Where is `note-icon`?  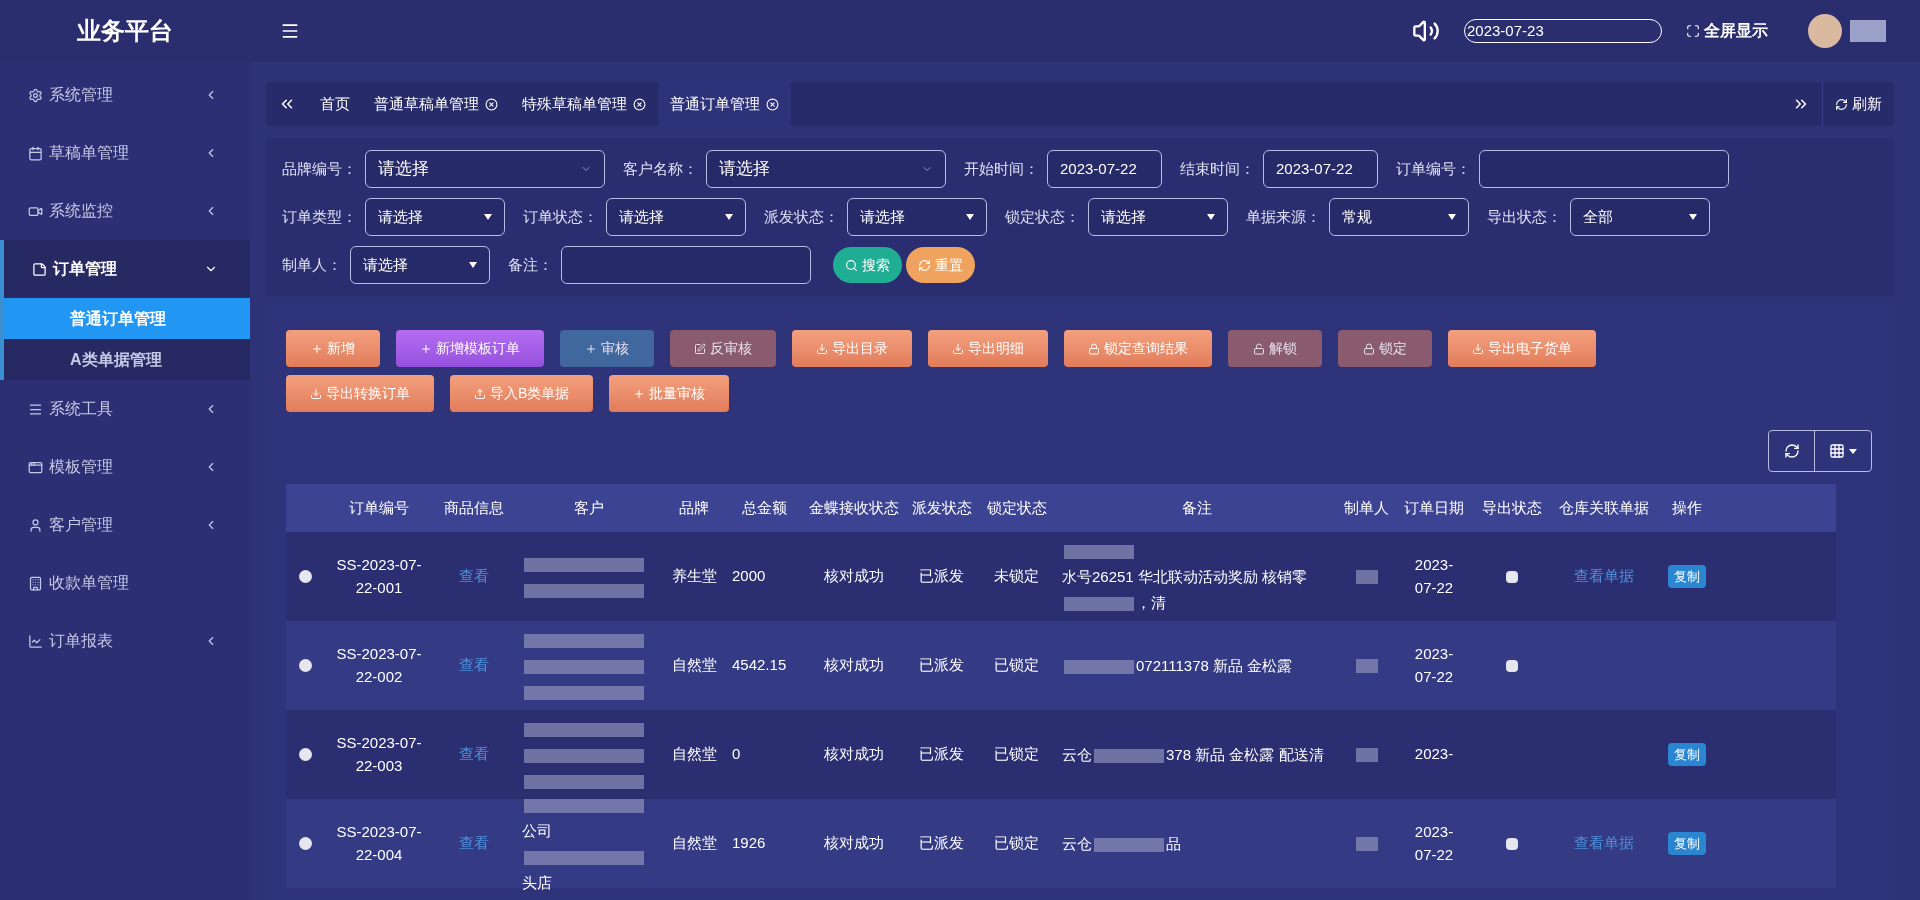
note-icon is located at coordinates (39, 269).